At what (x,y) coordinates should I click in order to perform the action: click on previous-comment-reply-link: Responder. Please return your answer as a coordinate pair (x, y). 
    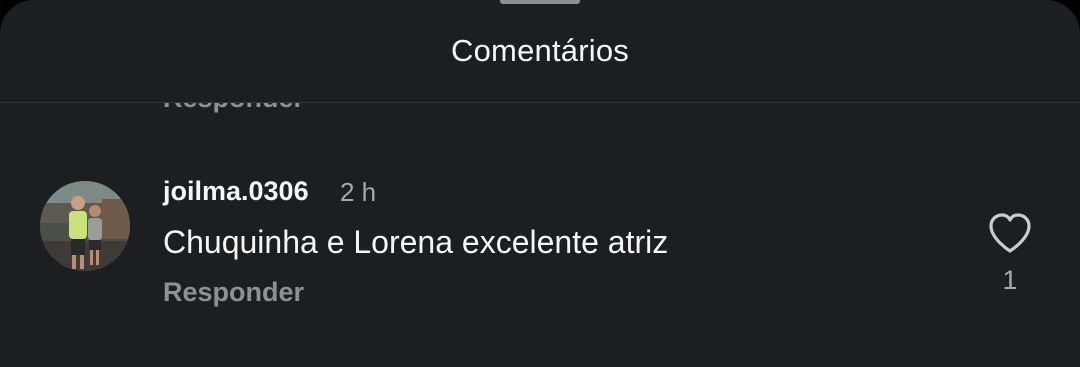
    Looking at the image, I should click on (233, 108).